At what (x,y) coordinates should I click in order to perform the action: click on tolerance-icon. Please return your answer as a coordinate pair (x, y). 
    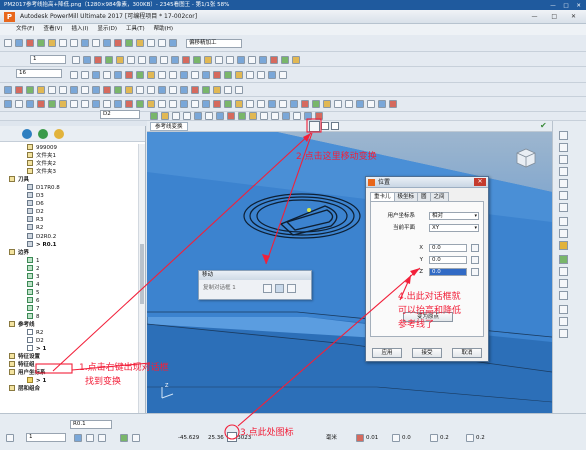
    Looking at the image, I should click on (360, 438).